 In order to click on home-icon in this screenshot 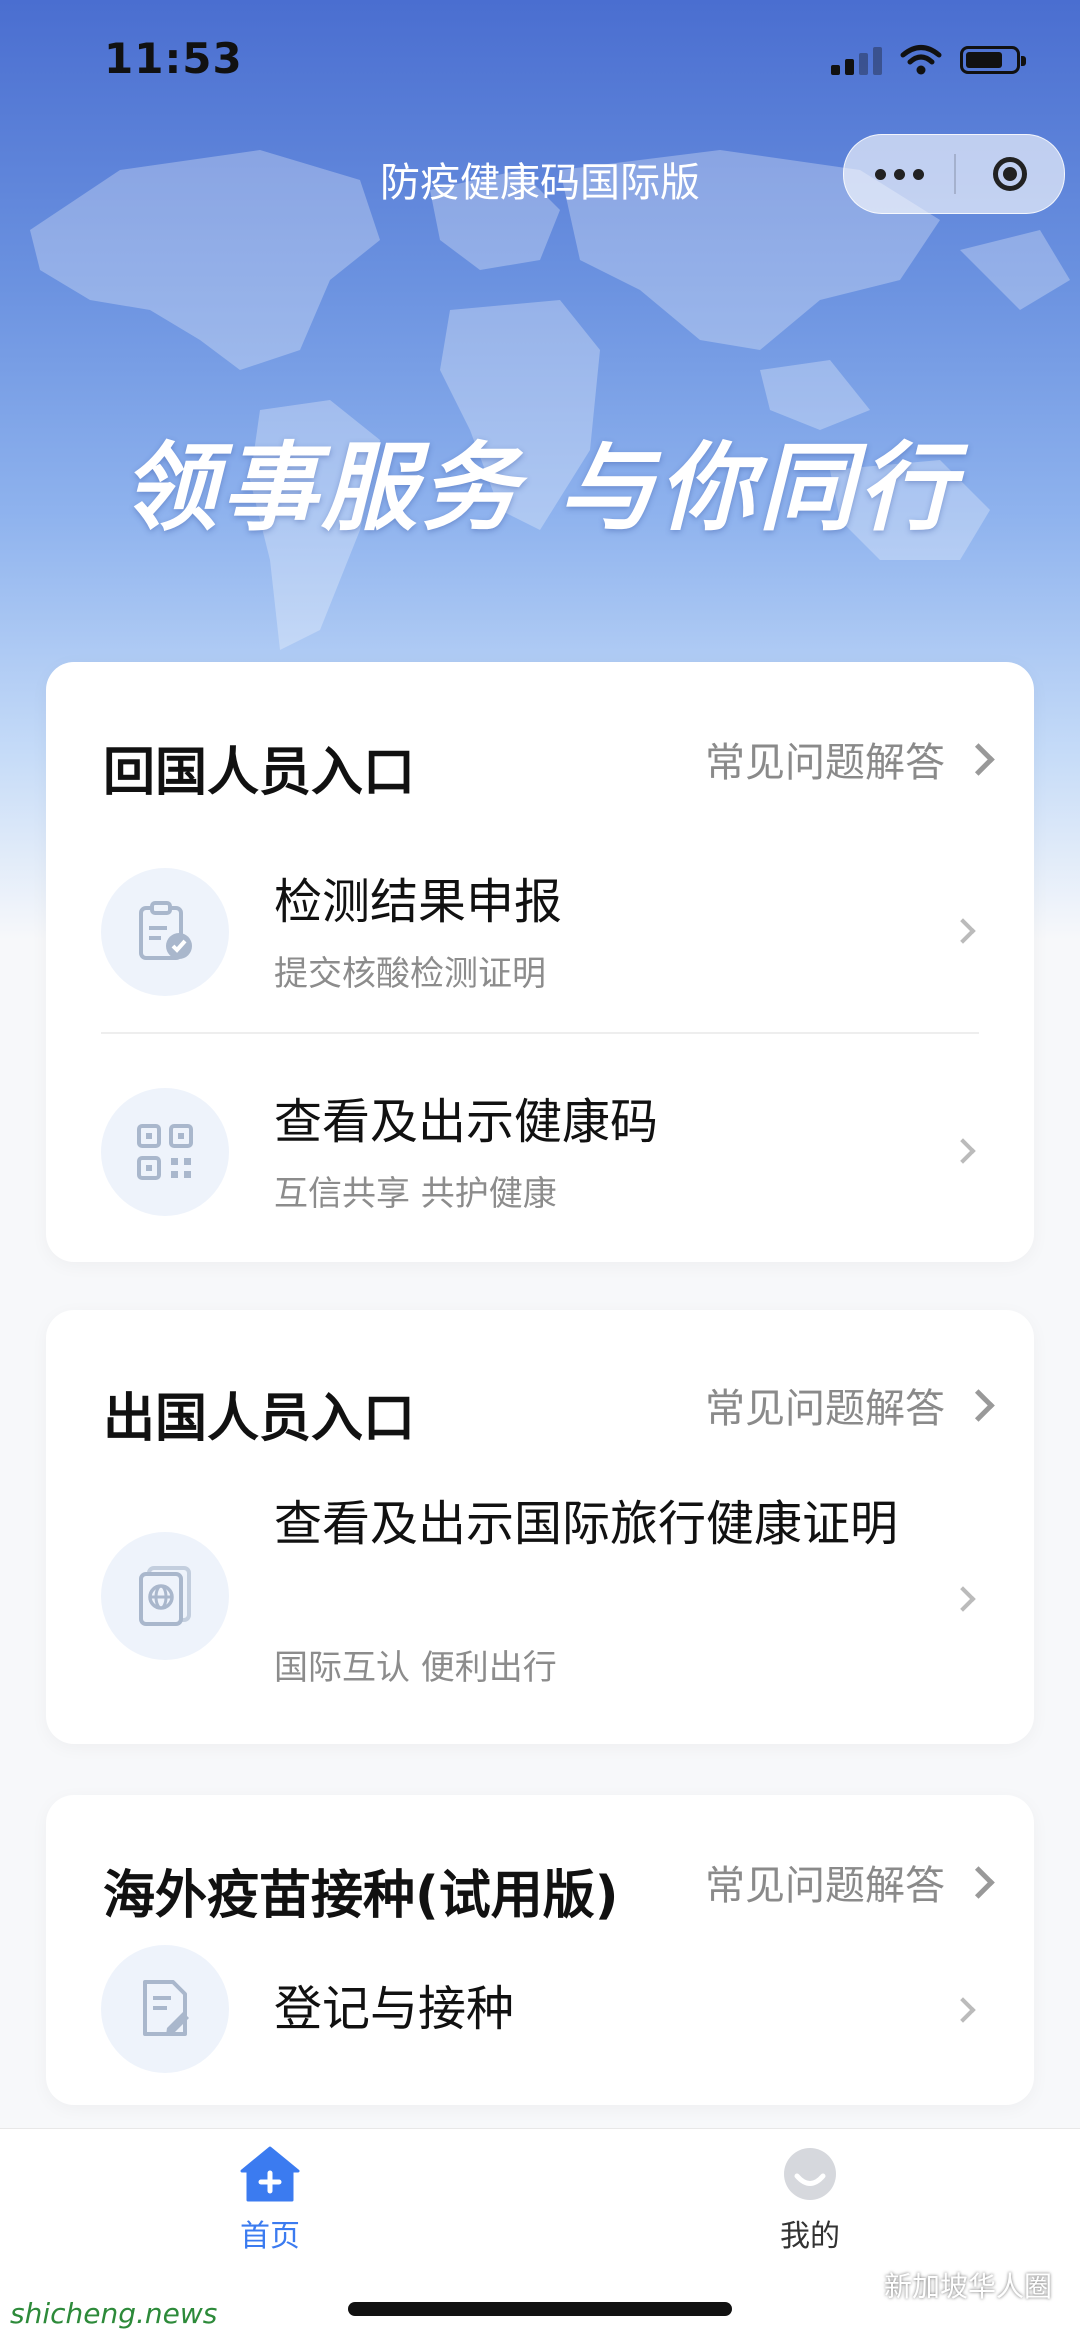, I will do `click(270, 2174)`.